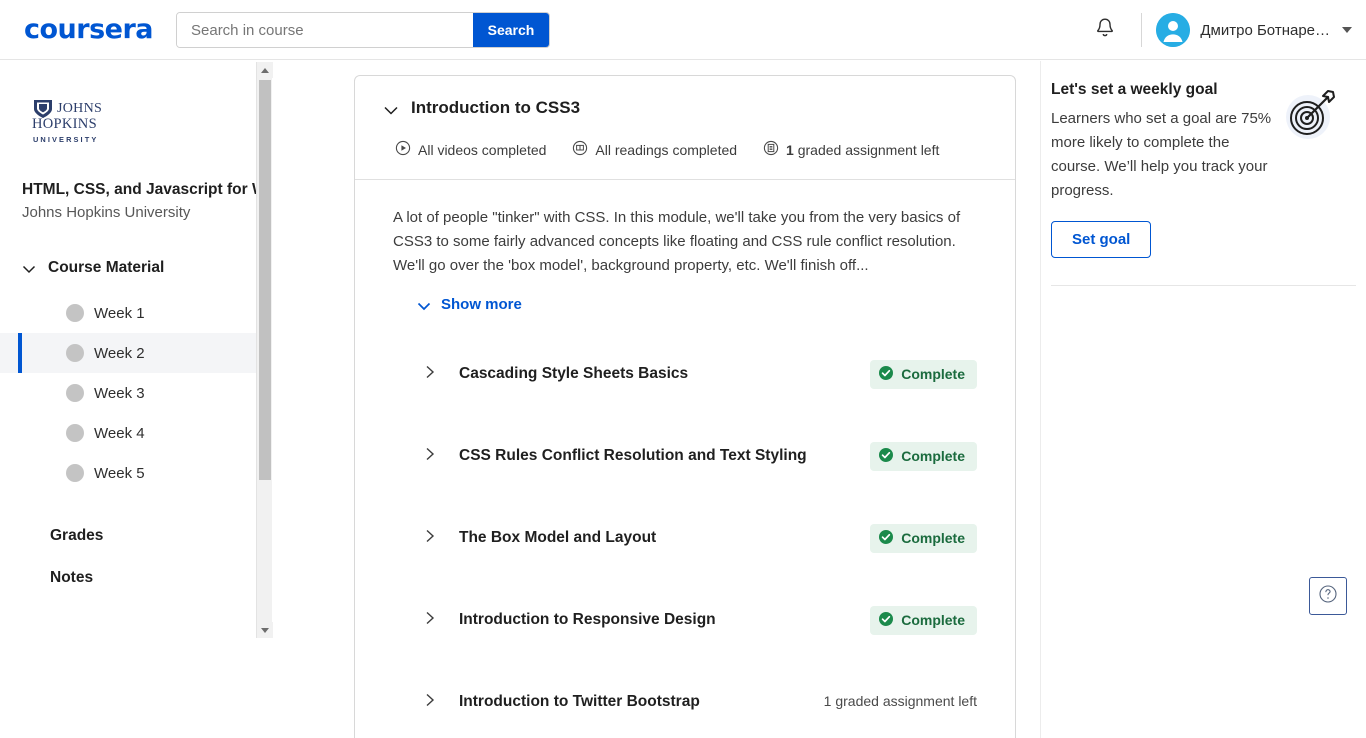 Image resolution: width=1366 pixels, height=738 pixels. I want to click on goal-title: Let's set a weekly goal, so click(1134, 89).